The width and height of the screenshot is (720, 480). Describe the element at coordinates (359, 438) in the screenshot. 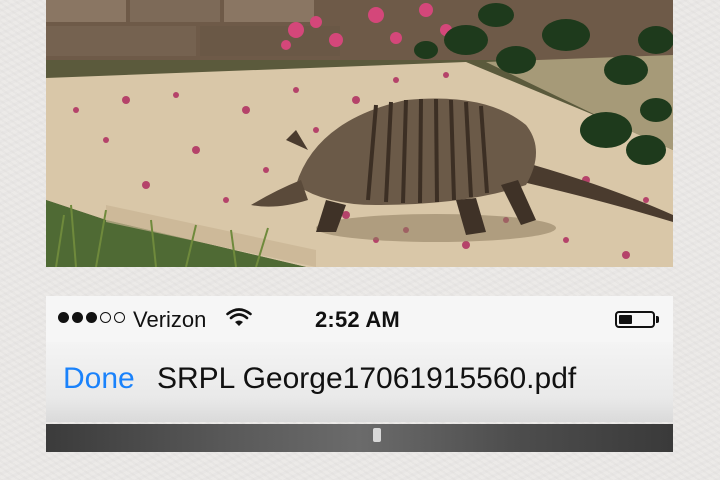

I see `pdf-preview-strip` at that location.